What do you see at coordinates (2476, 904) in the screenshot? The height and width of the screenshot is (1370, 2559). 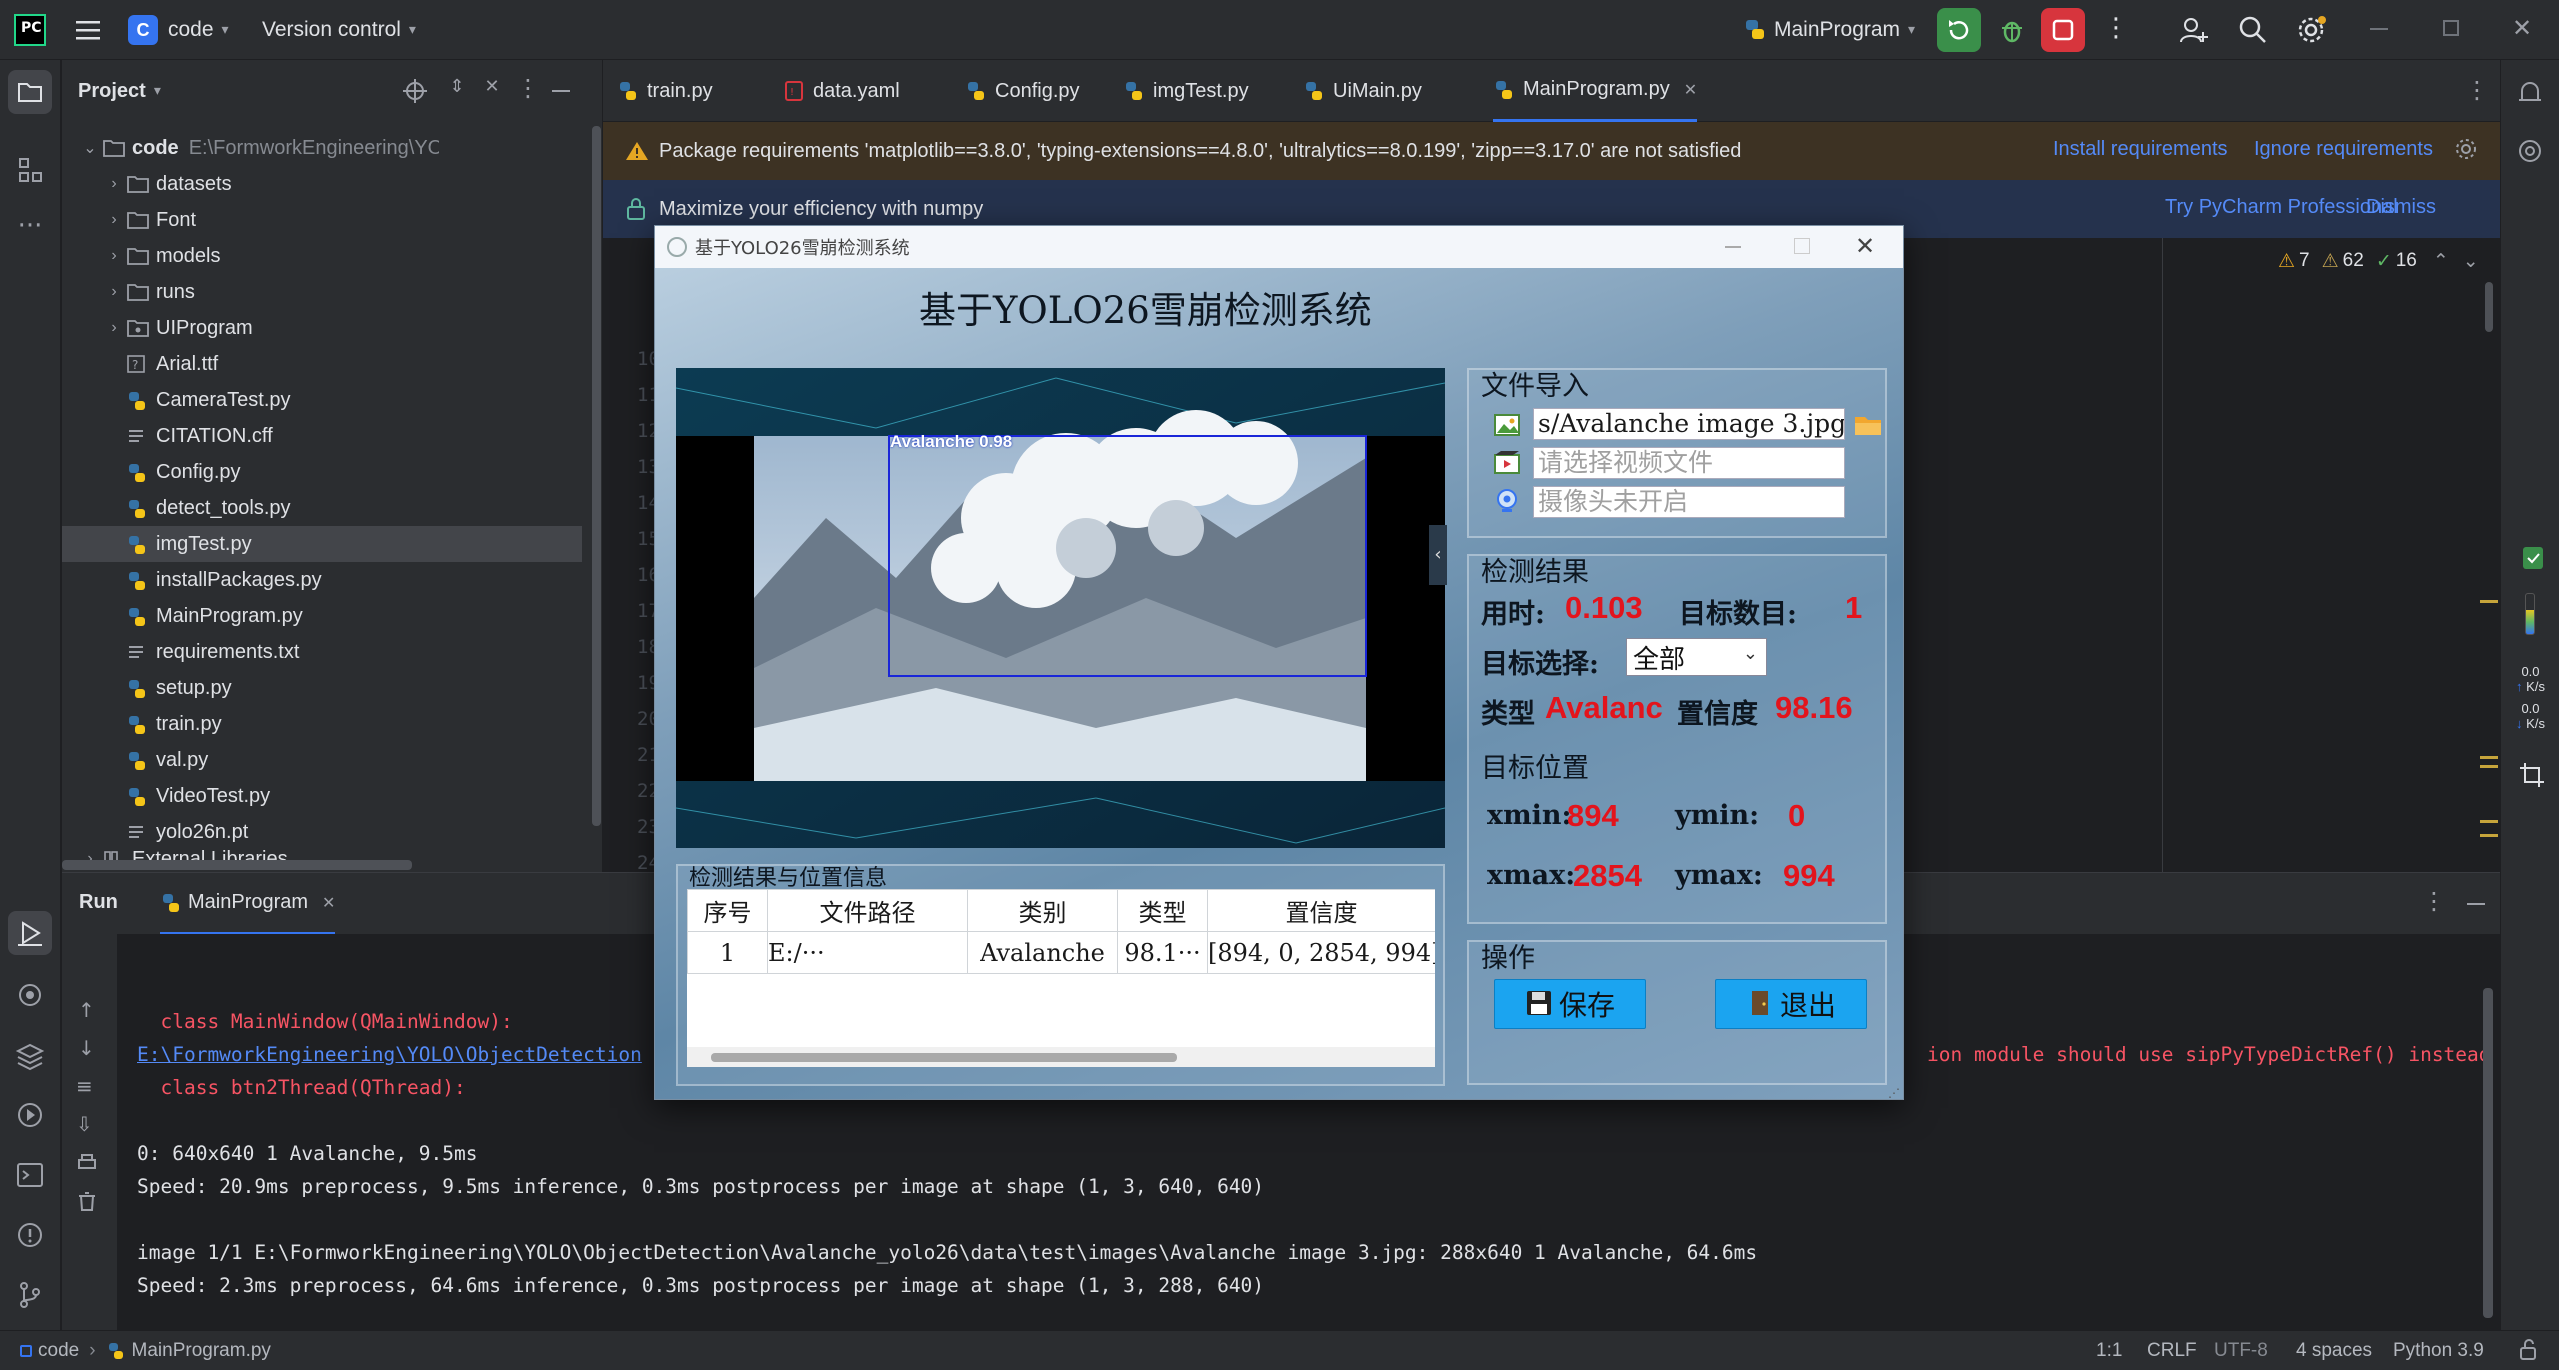 I see `hide-run-panel-icon` at bounding box center [2476, 904].